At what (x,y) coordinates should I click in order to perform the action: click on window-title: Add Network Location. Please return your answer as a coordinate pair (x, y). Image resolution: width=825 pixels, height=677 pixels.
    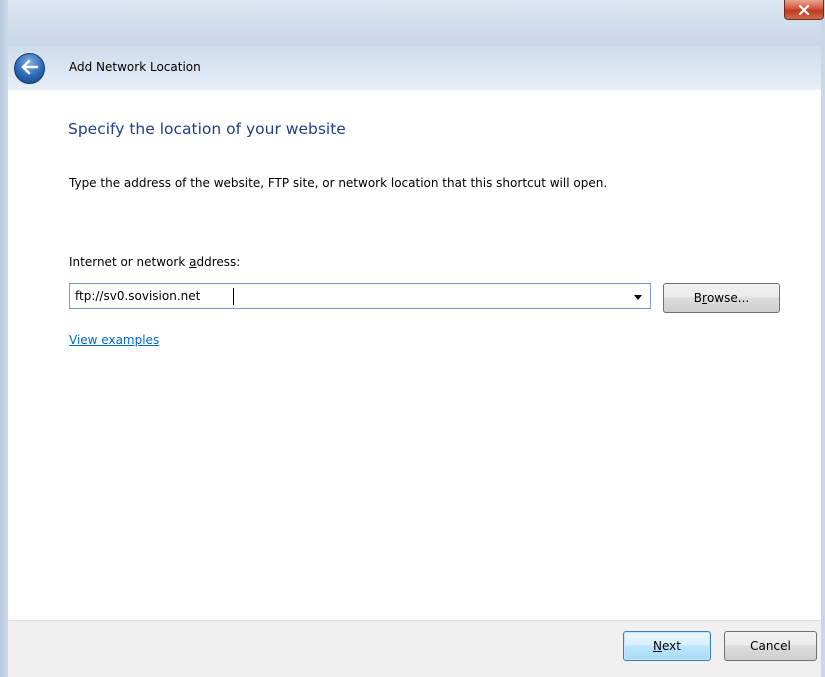
    Looking at the image, I should click on (135, 67).